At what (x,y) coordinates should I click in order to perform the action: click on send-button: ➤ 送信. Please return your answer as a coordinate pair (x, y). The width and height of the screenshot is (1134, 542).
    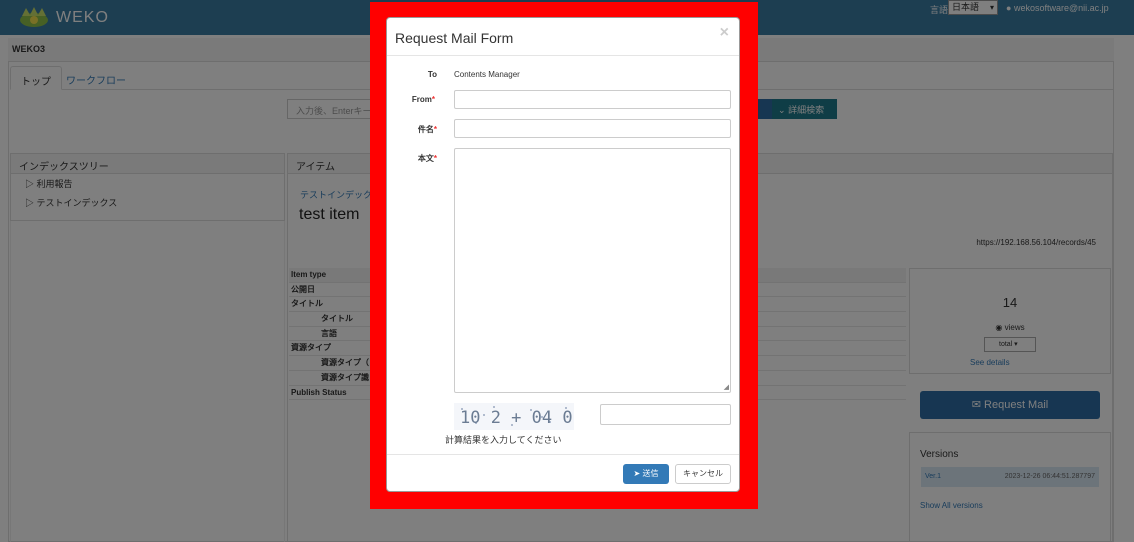
    Looking at the image, I should click on (646, 474).